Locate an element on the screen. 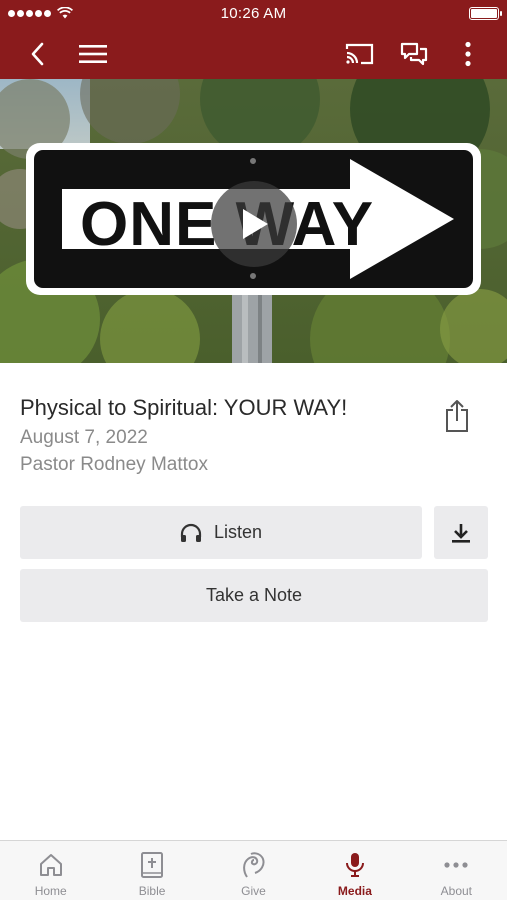  more-options-button is located at coordinates (468, 53).